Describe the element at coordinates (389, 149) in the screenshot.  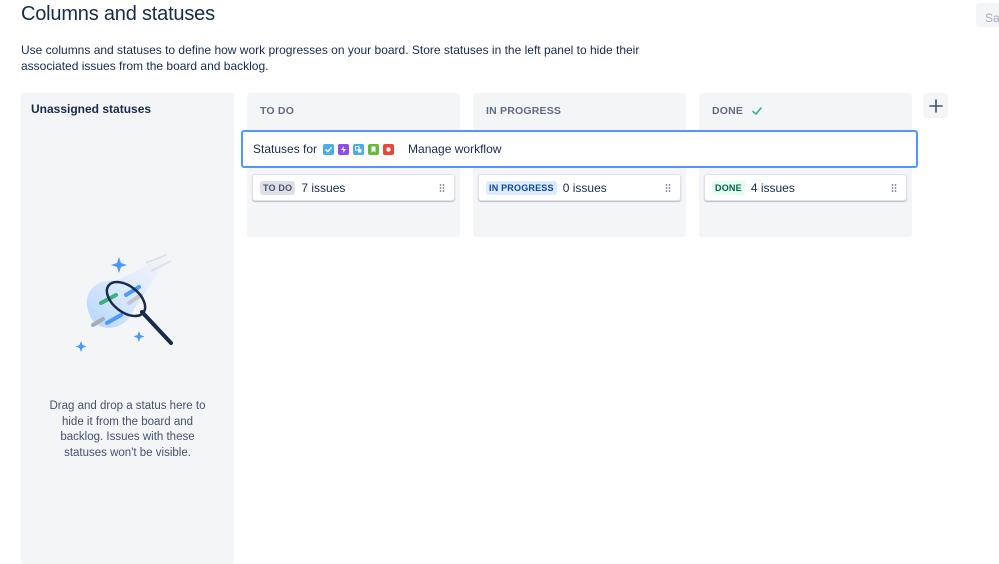
I see `bug-icon` at that location.